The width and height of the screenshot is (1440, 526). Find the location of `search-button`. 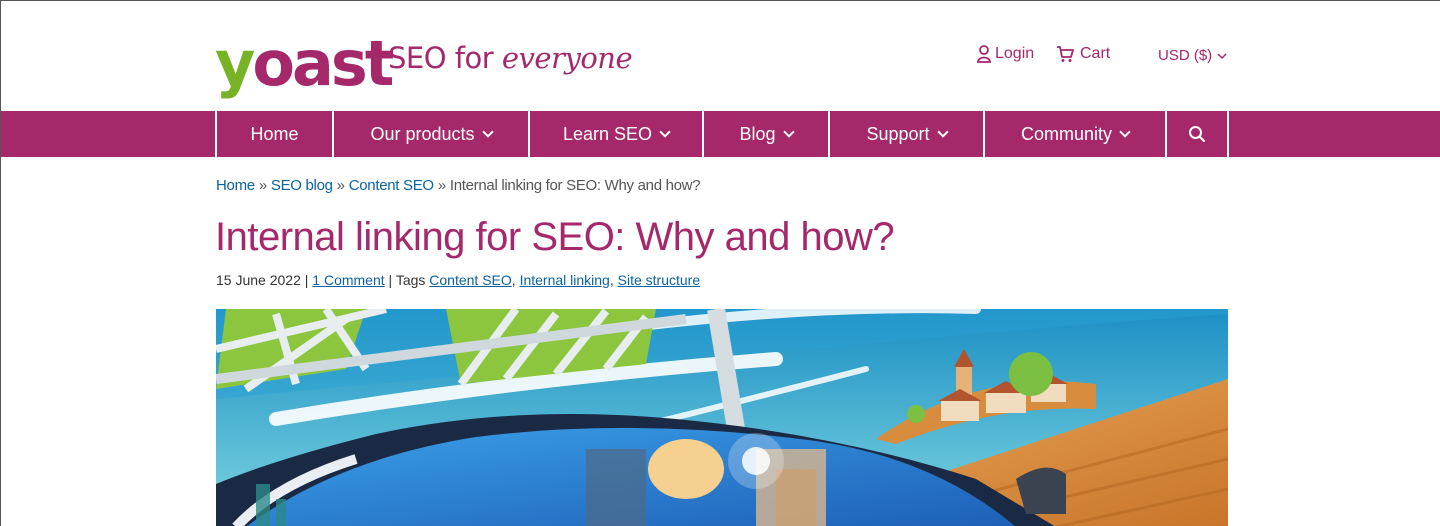

search-button is located at coordinates (1198, 134).